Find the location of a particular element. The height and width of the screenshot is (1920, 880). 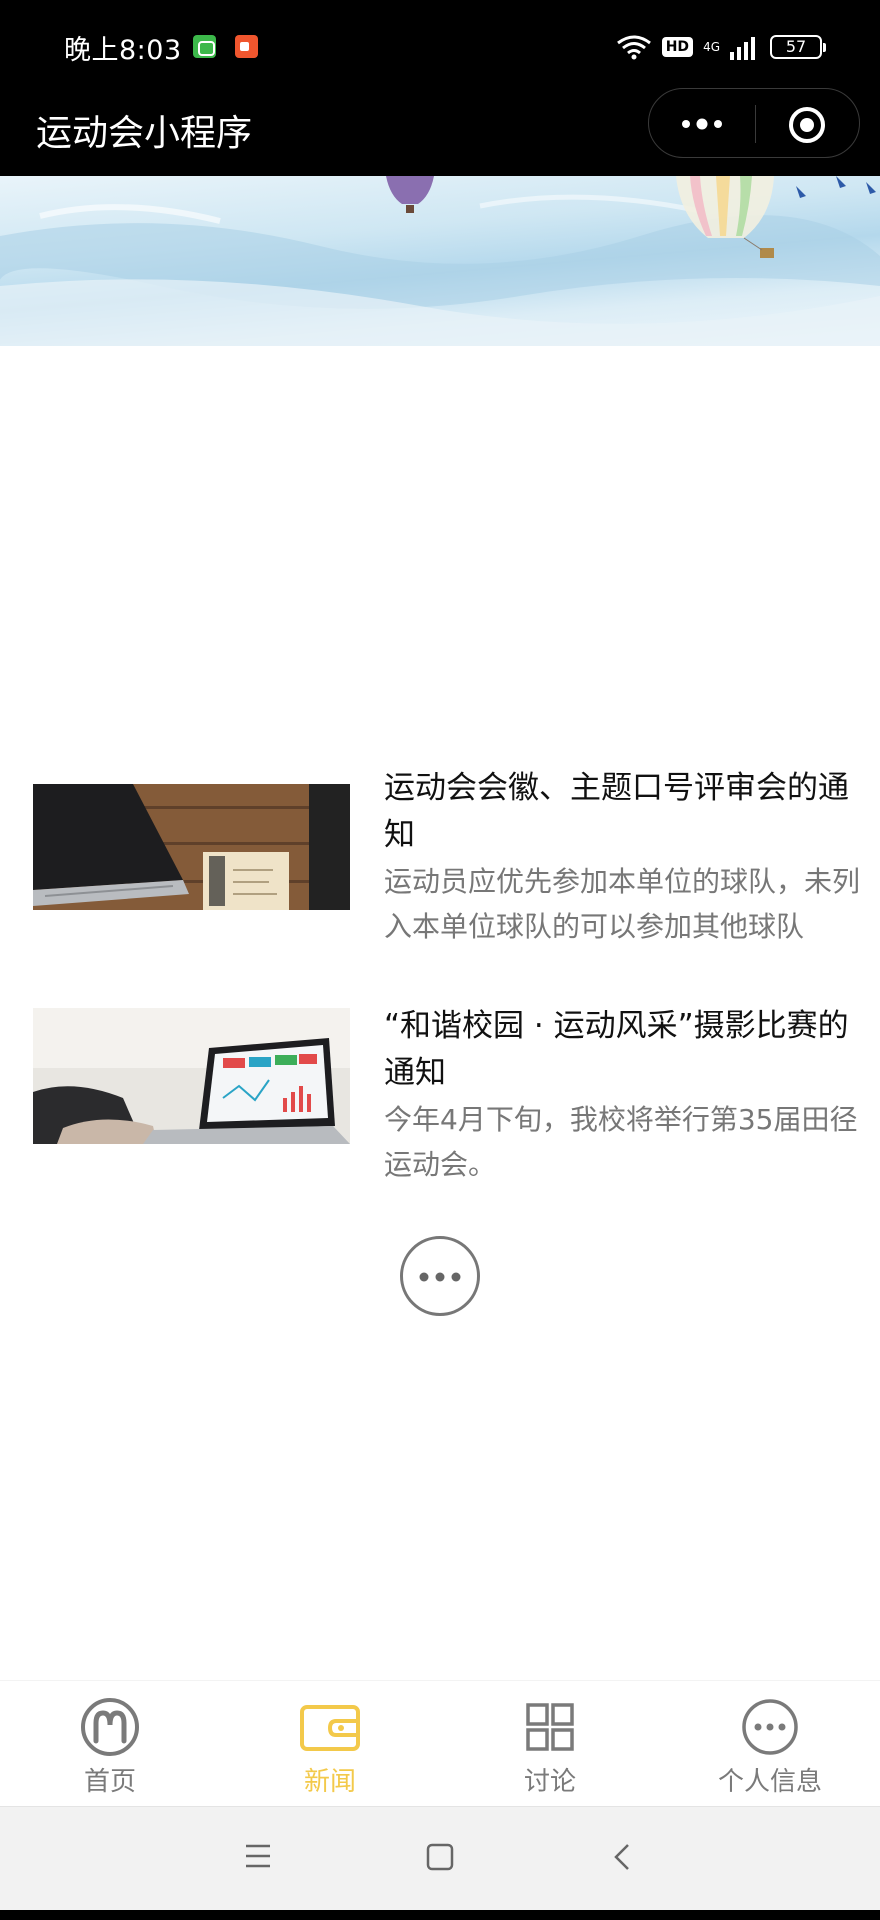

more-circle-icon is located at coordinates (770, 1727).